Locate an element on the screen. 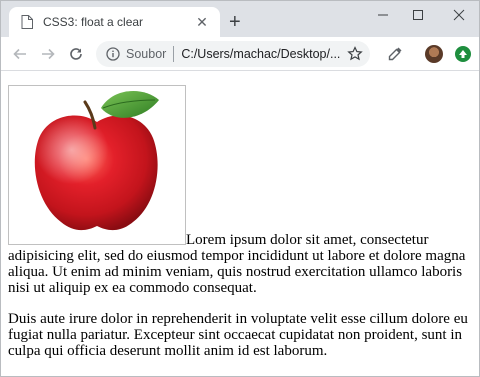  document-icon is located at coordinates (27, 22).